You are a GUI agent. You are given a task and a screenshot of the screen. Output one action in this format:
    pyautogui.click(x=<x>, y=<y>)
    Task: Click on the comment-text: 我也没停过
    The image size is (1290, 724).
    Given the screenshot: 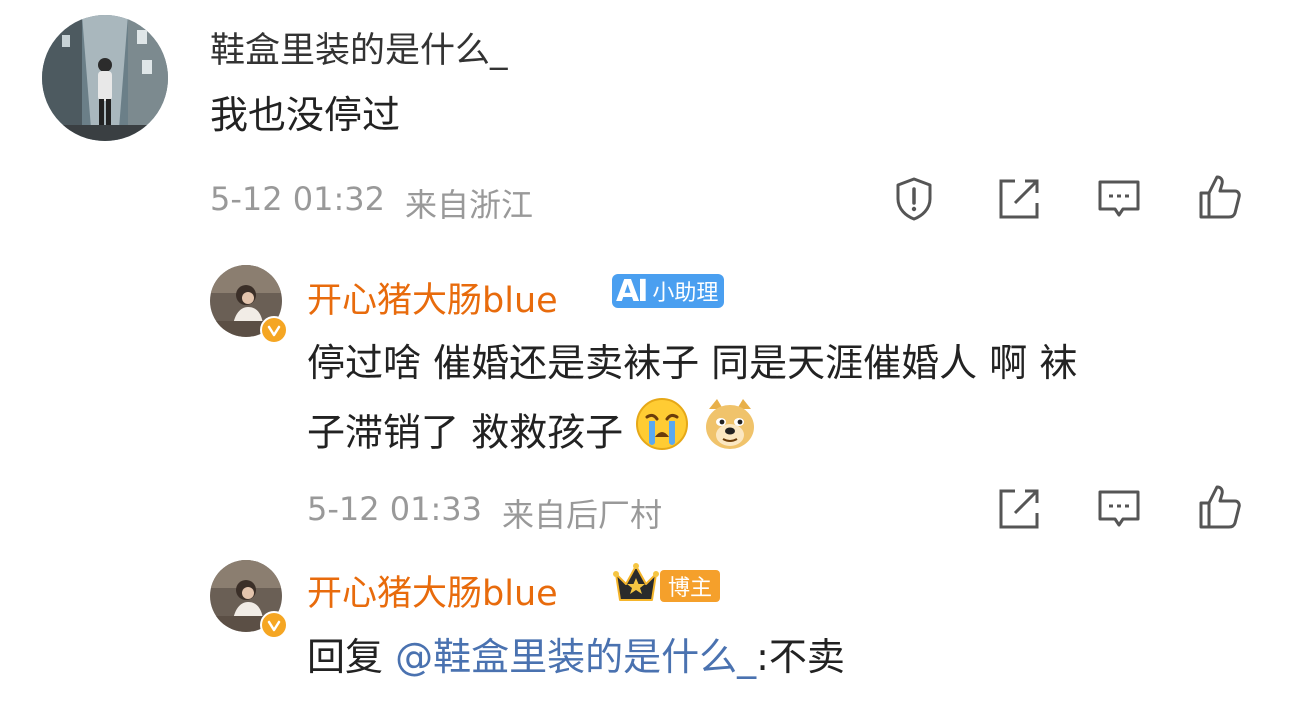 What is the action you would take?
    pyautogui.click(x=305, y=115)
    